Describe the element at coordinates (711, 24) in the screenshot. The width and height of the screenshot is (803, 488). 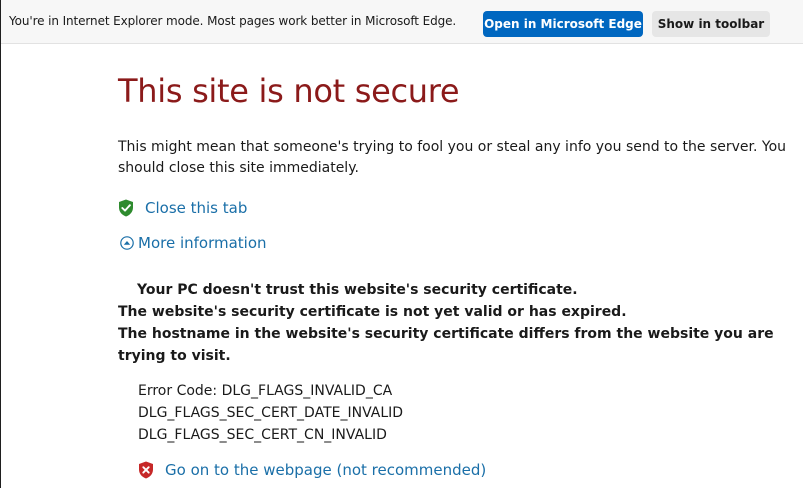
I see `show-in-toolbar-button: Show in toolbar` at that location.